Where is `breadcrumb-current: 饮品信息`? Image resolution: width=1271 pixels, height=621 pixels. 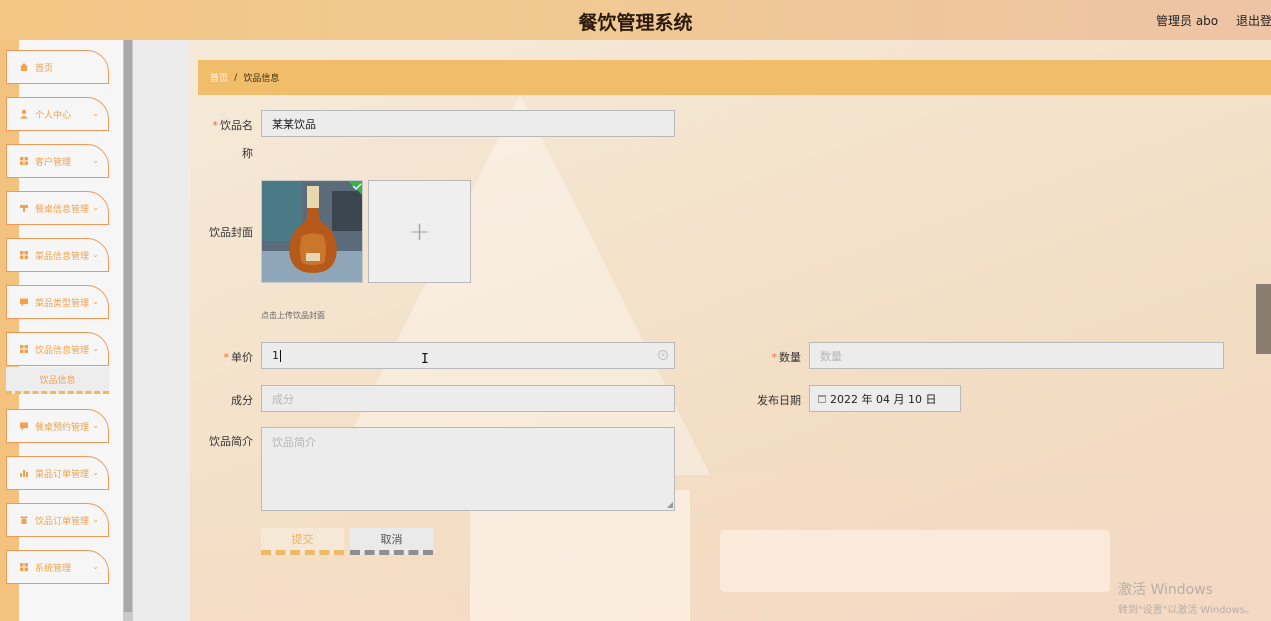
breadcrumb-current: 饮品信息 is located at coordinates (261, 79).